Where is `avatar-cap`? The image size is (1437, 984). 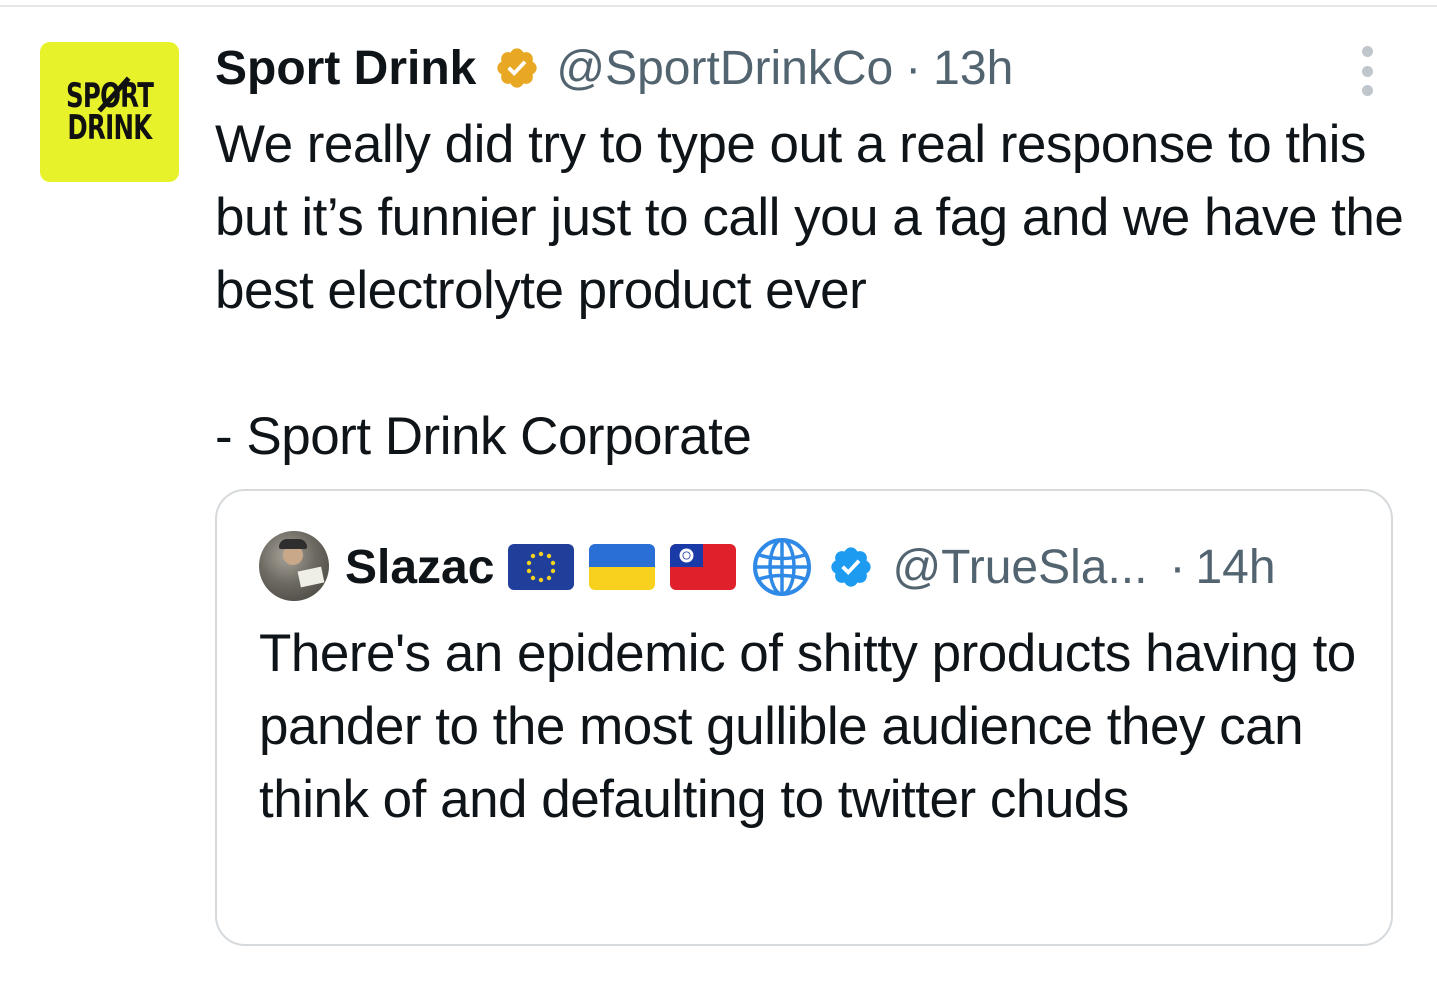 avatar-cap is located at coordinates (293, 544).